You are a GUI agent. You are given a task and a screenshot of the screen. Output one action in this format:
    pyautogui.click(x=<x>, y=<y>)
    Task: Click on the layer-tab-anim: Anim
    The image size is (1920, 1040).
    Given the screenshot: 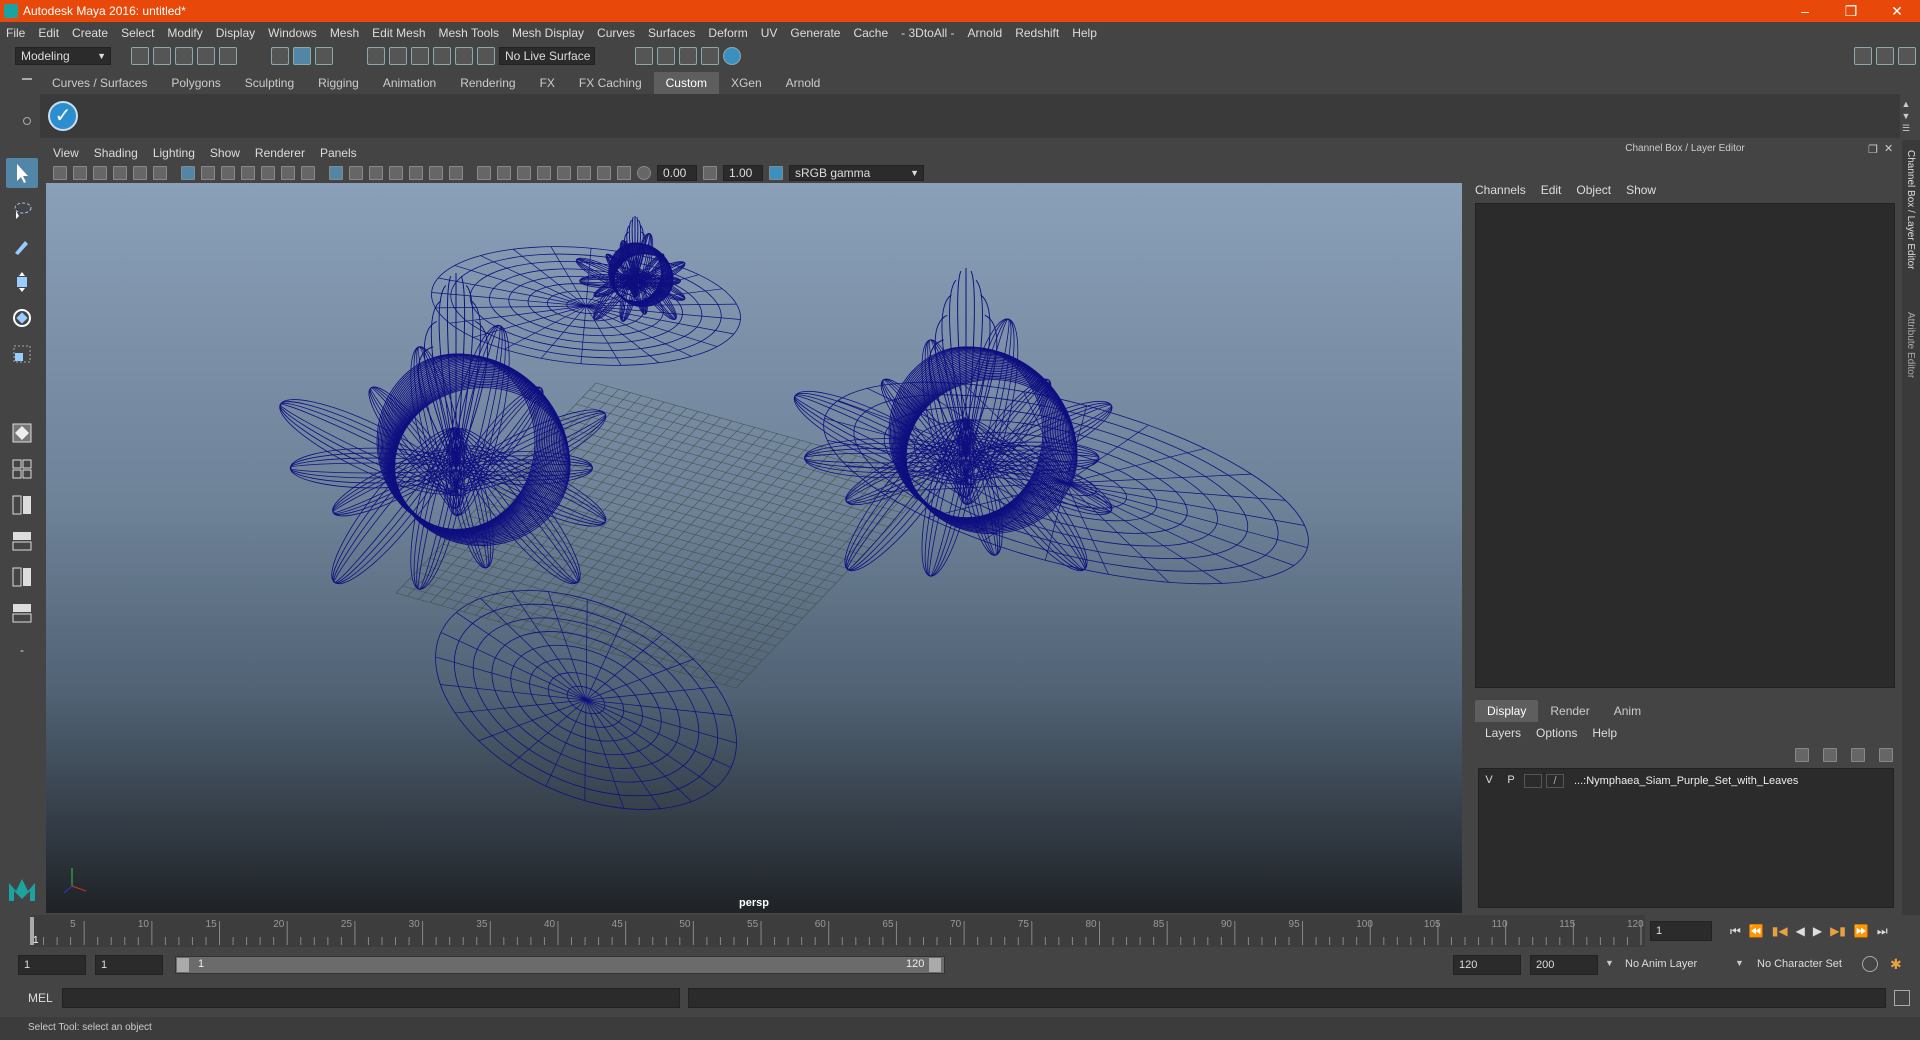 What is the action you would take?
    pyautogui.click(x=1627, y=711)
    